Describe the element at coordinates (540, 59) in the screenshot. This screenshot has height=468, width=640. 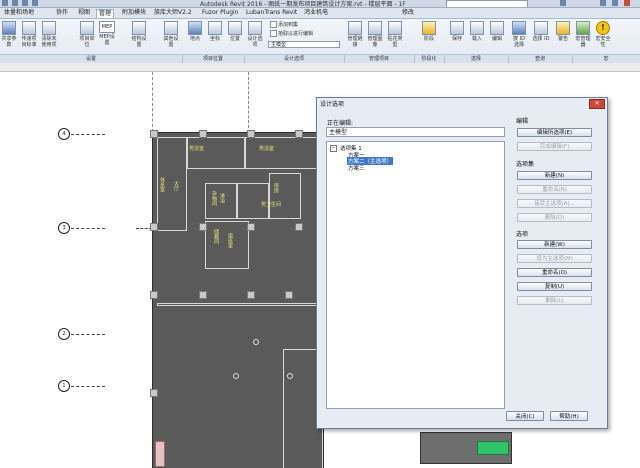
I see `panel-inquiry: 查询` at that location.